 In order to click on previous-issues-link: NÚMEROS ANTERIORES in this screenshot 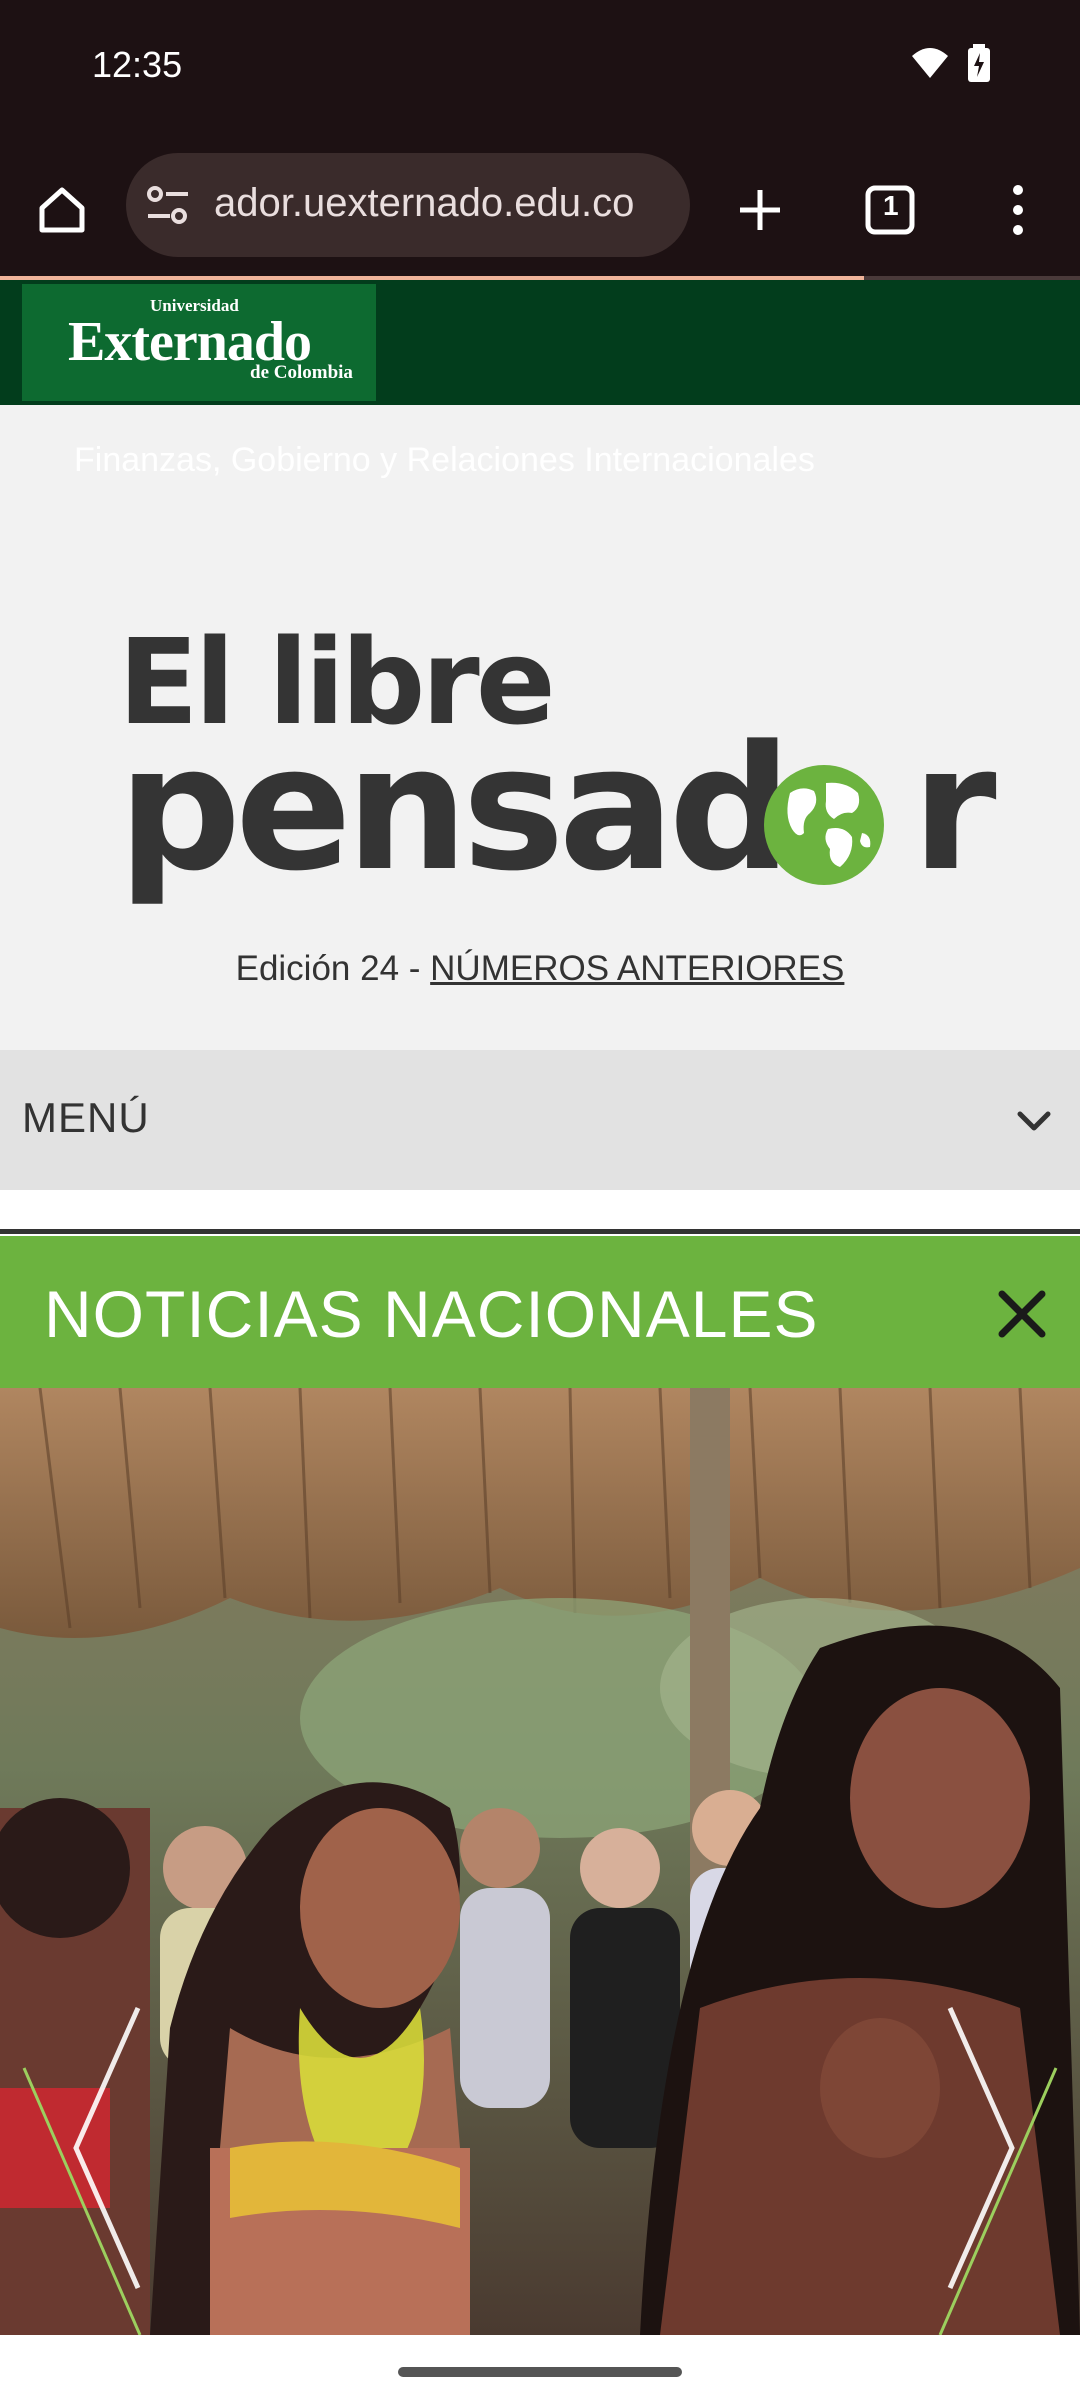, I will do `click(637, 968)`.